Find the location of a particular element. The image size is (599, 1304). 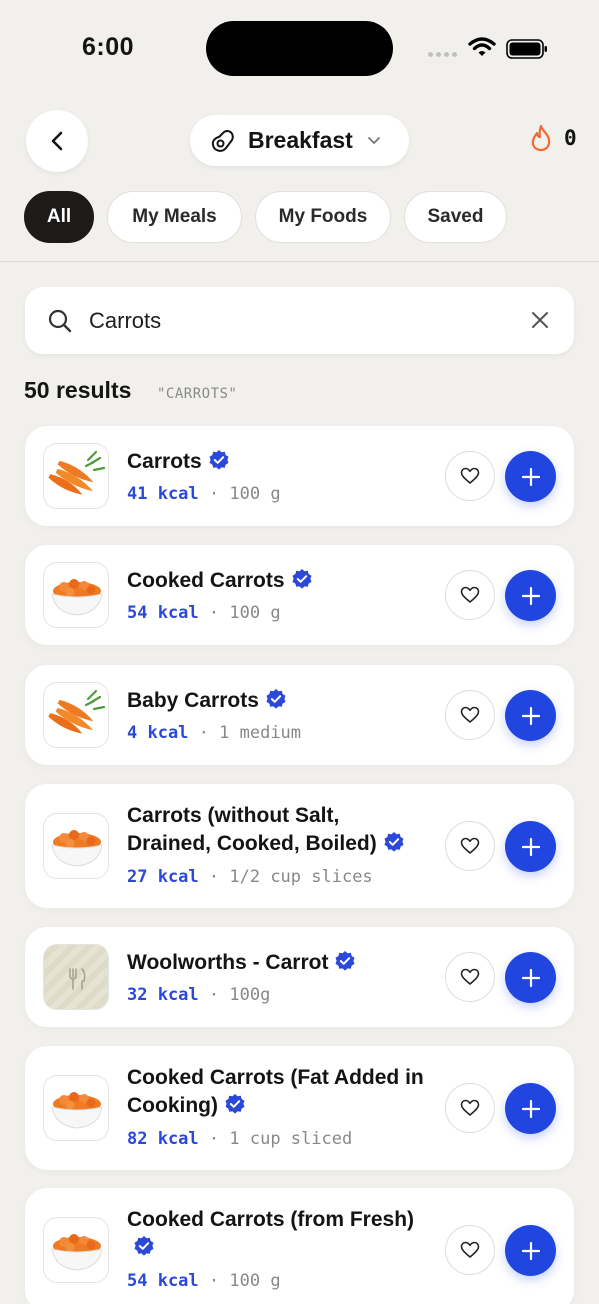

search-input is located at coordinates (289, 321).